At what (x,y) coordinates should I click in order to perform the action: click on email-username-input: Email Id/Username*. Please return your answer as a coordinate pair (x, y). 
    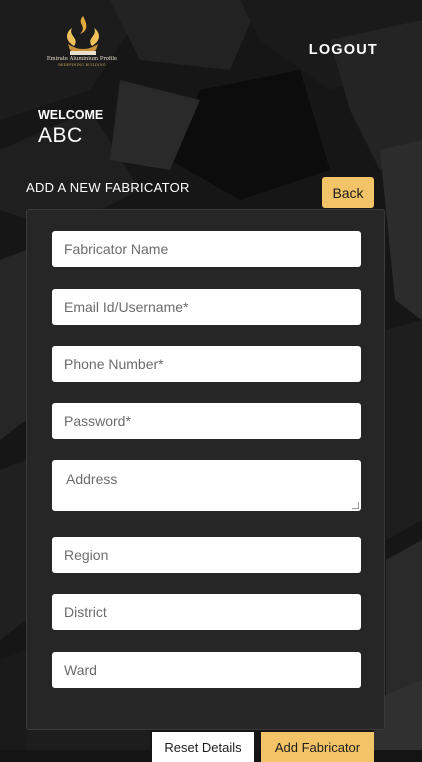
    Looking at the image, I should click on (206, 307).